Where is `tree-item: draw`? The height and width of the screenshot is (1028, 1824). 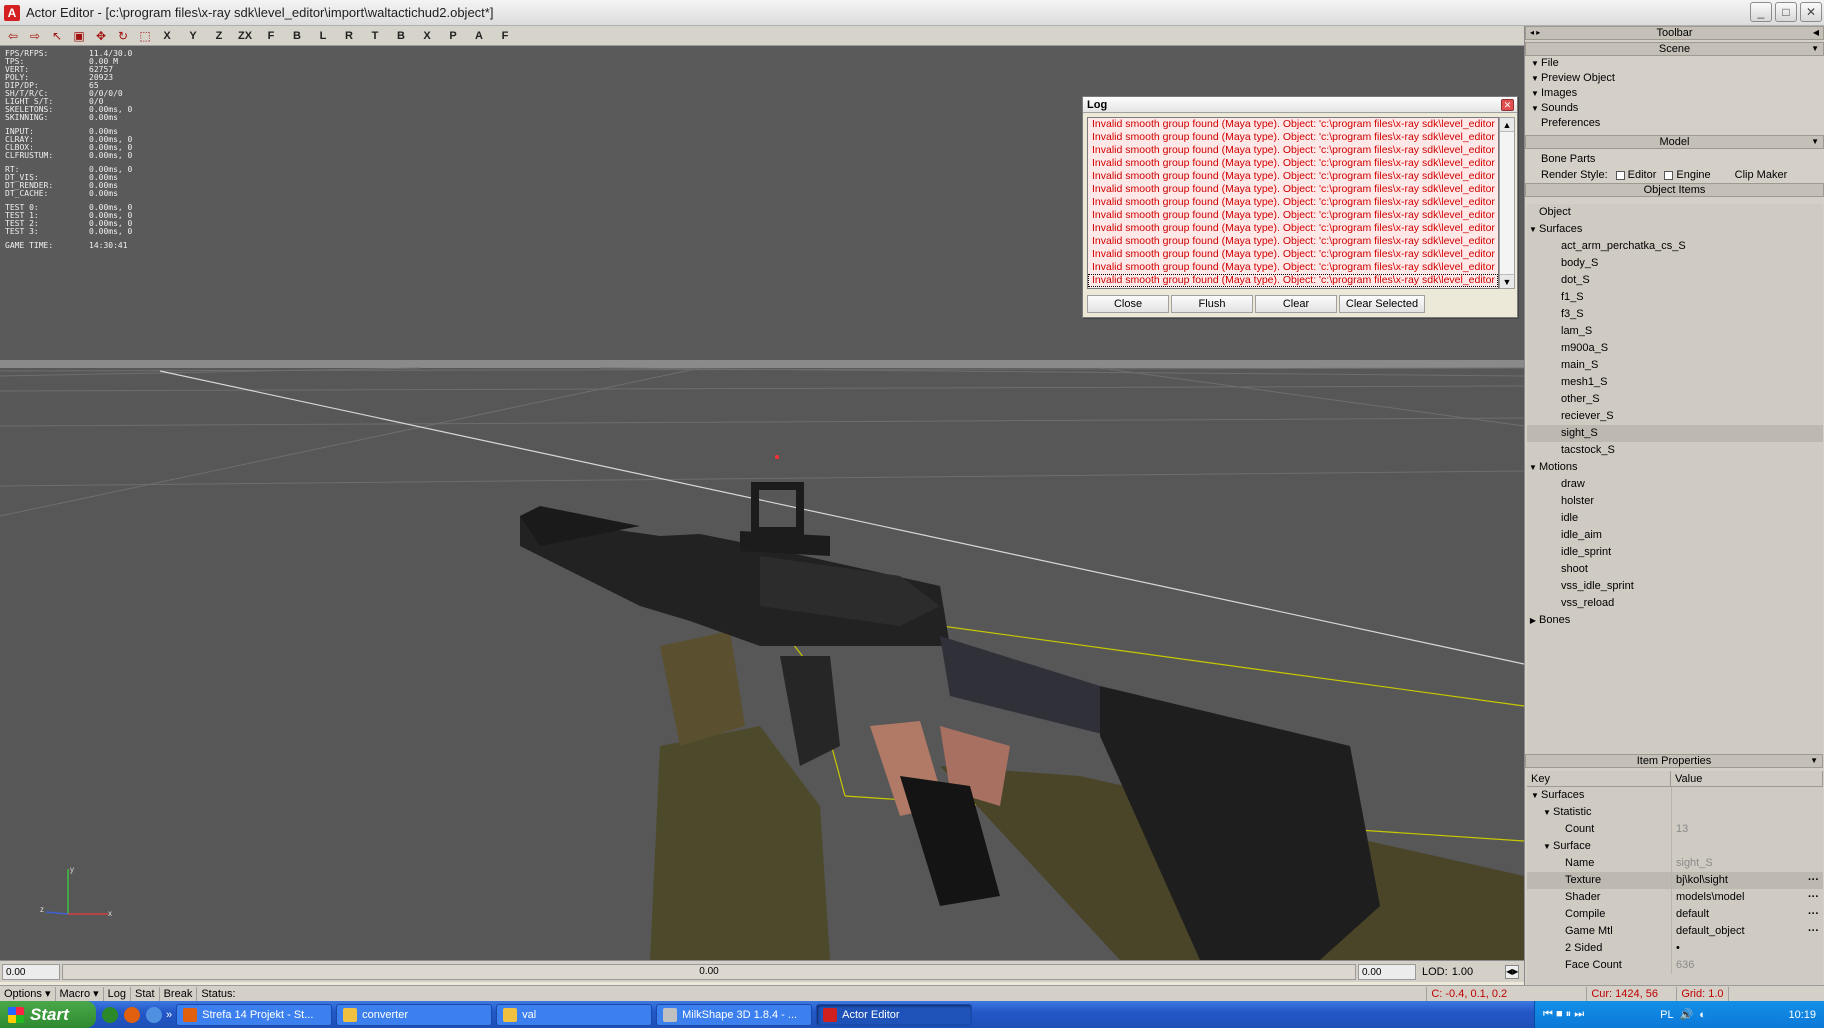 tree-item: draw is located at coordinates (1675, 484).